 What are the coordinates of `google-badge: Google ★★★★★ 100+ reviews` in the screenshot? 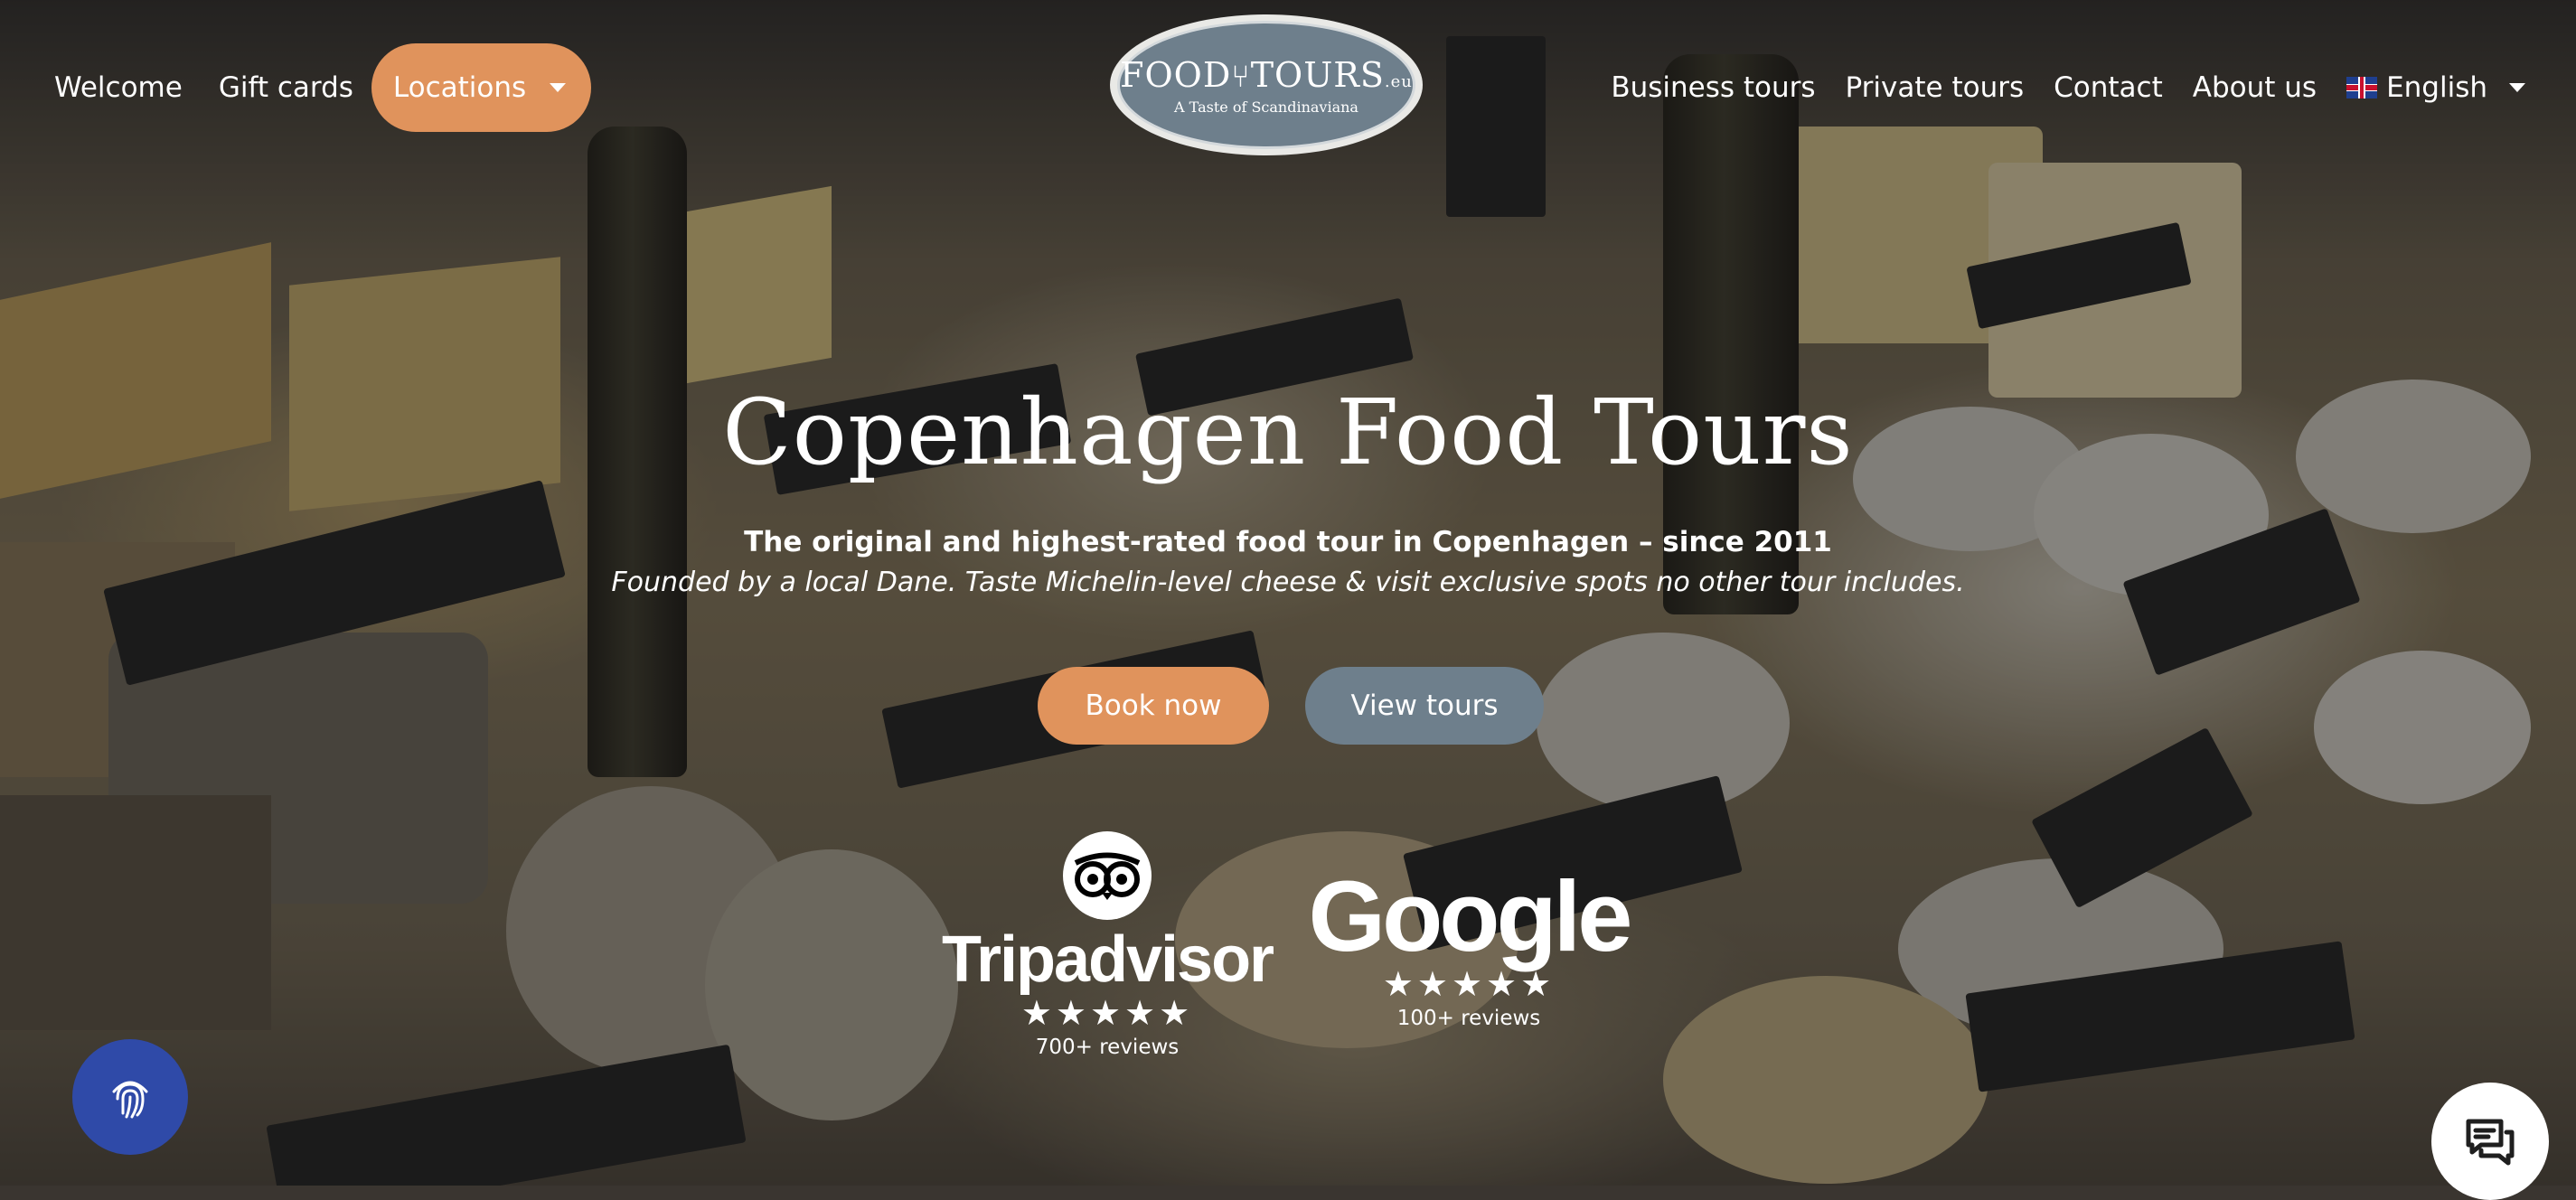 It's located at (1469, 946).